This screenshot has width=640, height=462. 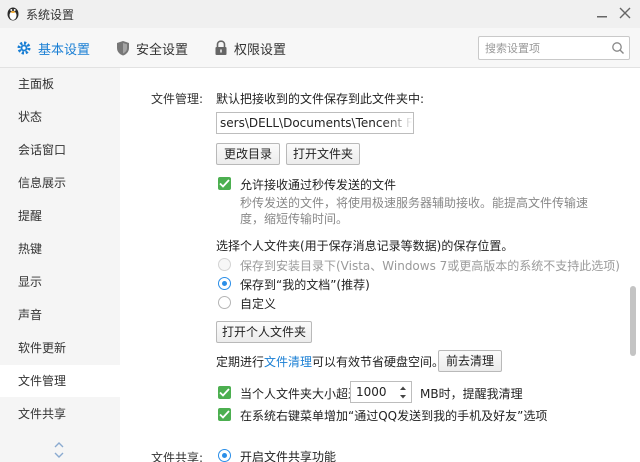 What do you see at coordinates (60, 315) in the screenshot?
I see `sidebar-item-sound: 声音` at bounding box center [60, 315].